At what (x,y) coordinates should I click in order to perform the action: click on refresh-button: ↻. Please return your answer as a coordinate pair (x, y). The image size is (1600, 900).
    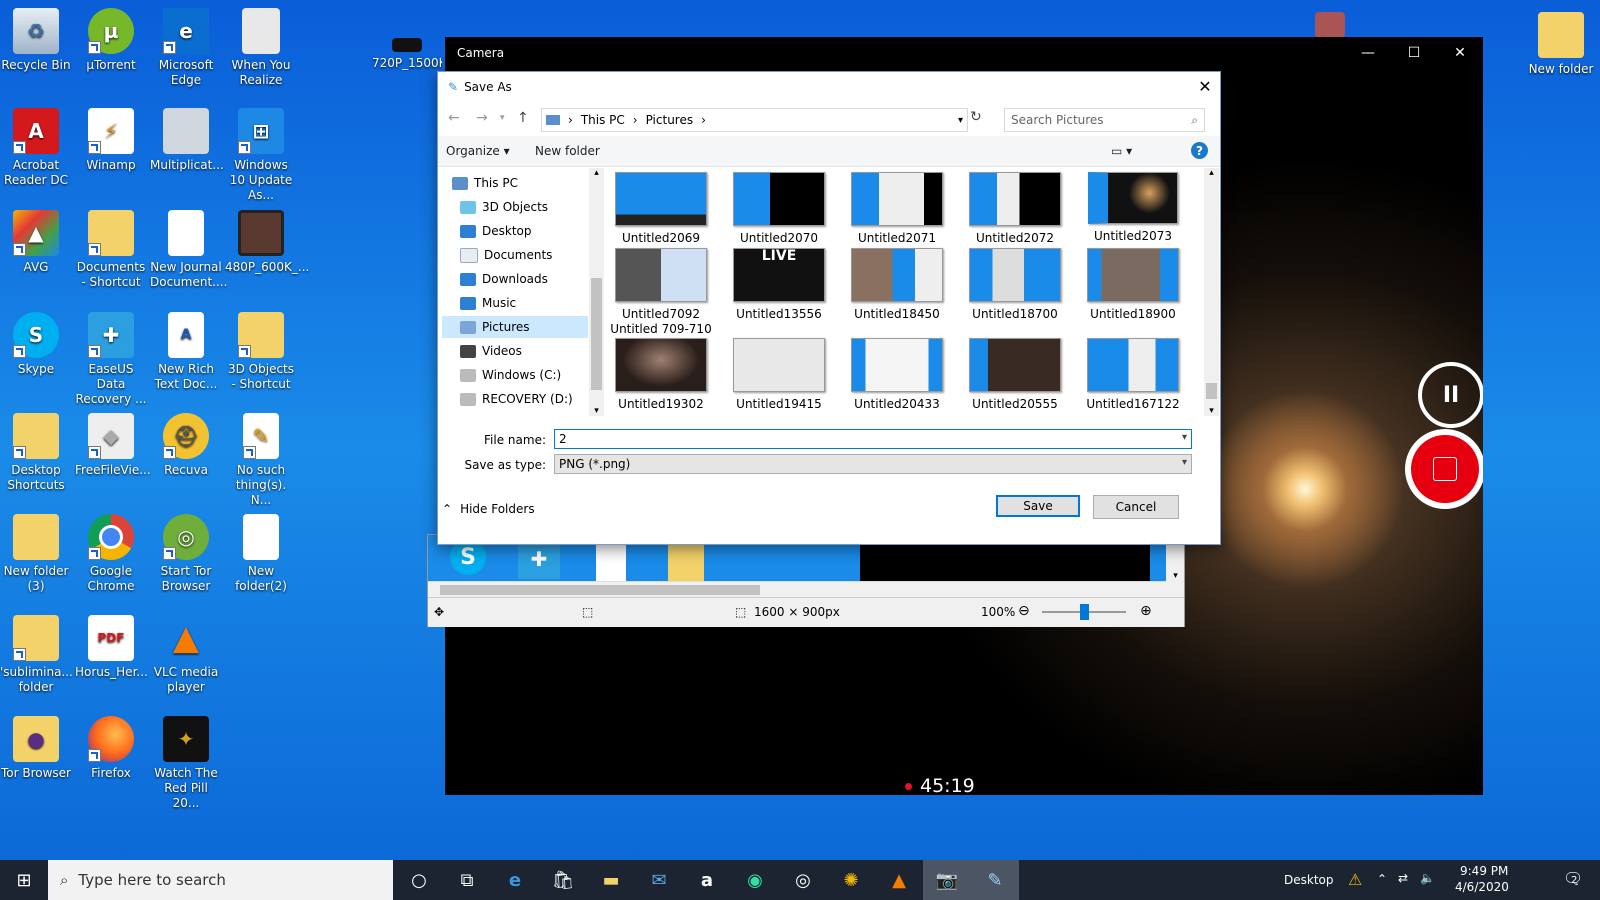
    Looking at the image, I should click on (976, 117).